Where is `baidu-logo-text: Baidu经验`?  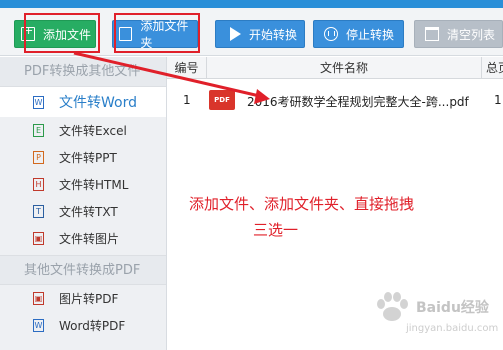 baidu-logo-text: Baidu经验 is located at coordinates (452, 308).